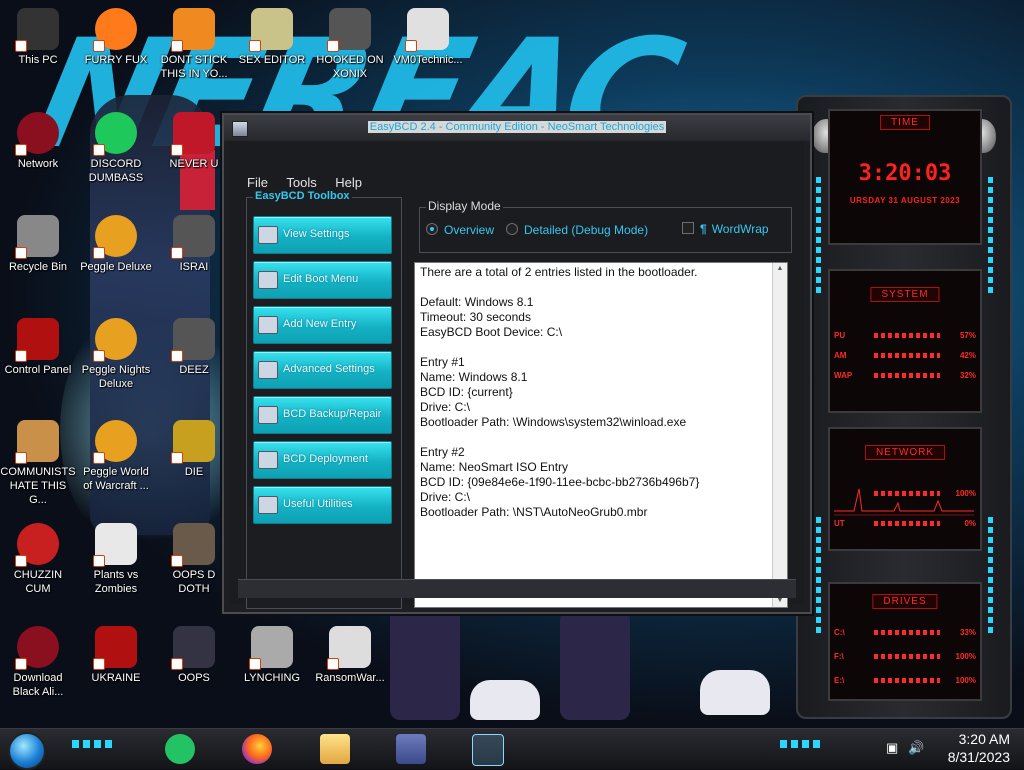 The image size is (1024, 770). I want to click on system-tray: ▣ 🔊 3:20 AM 8/31/2023, so click(943, 749).